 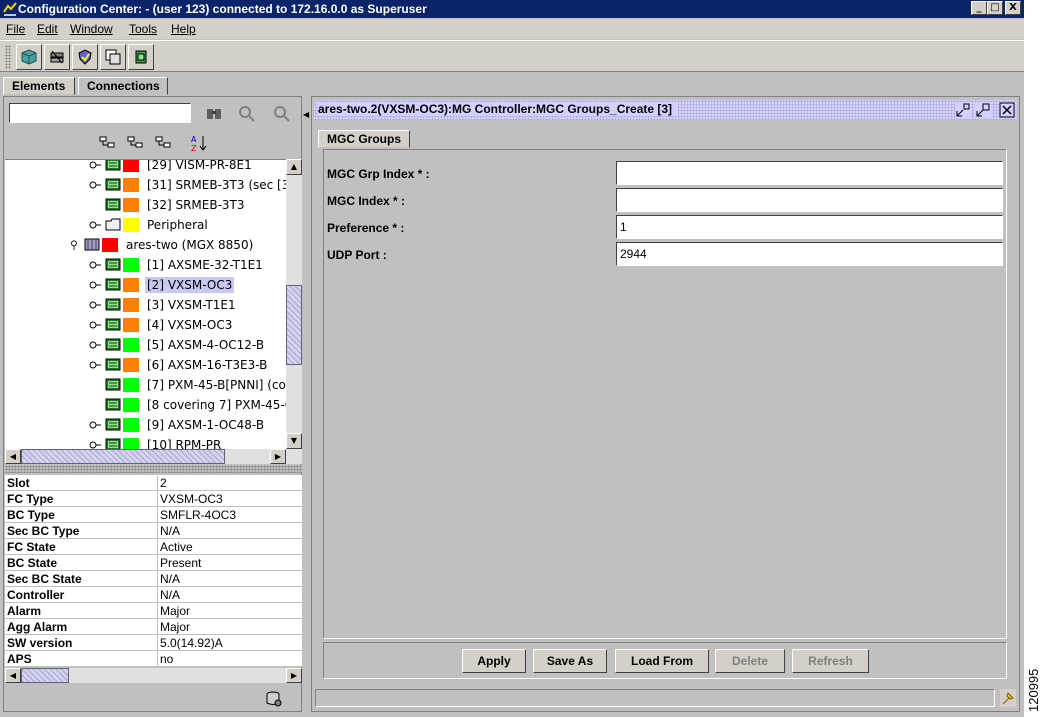 I want to click on tree-node-label: [32] SRMEB-3T3, so click(x=196, y=205).